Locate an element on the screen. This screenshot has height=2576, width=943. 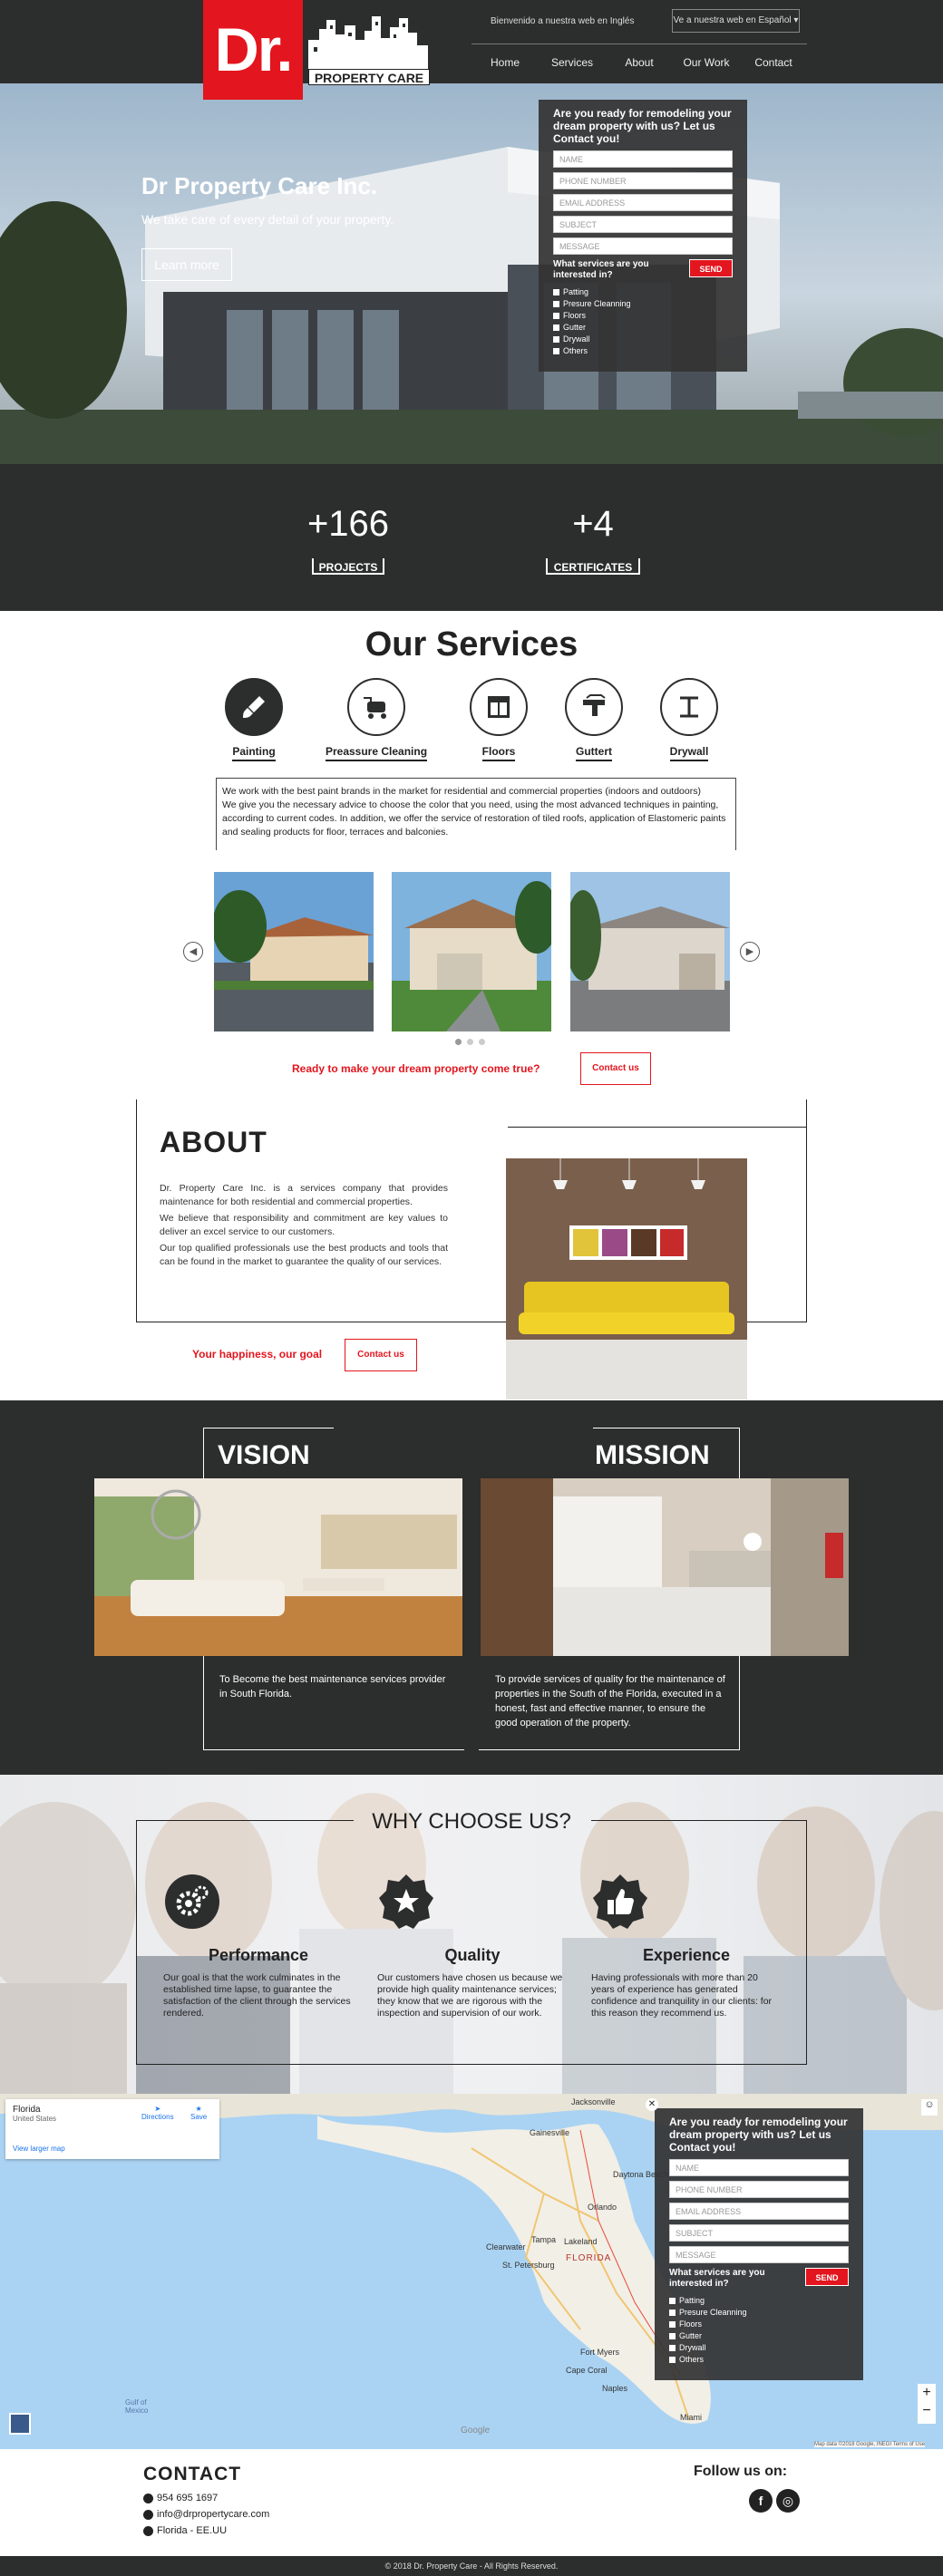
service-floors: Floors is located at coordinates (498, 719).